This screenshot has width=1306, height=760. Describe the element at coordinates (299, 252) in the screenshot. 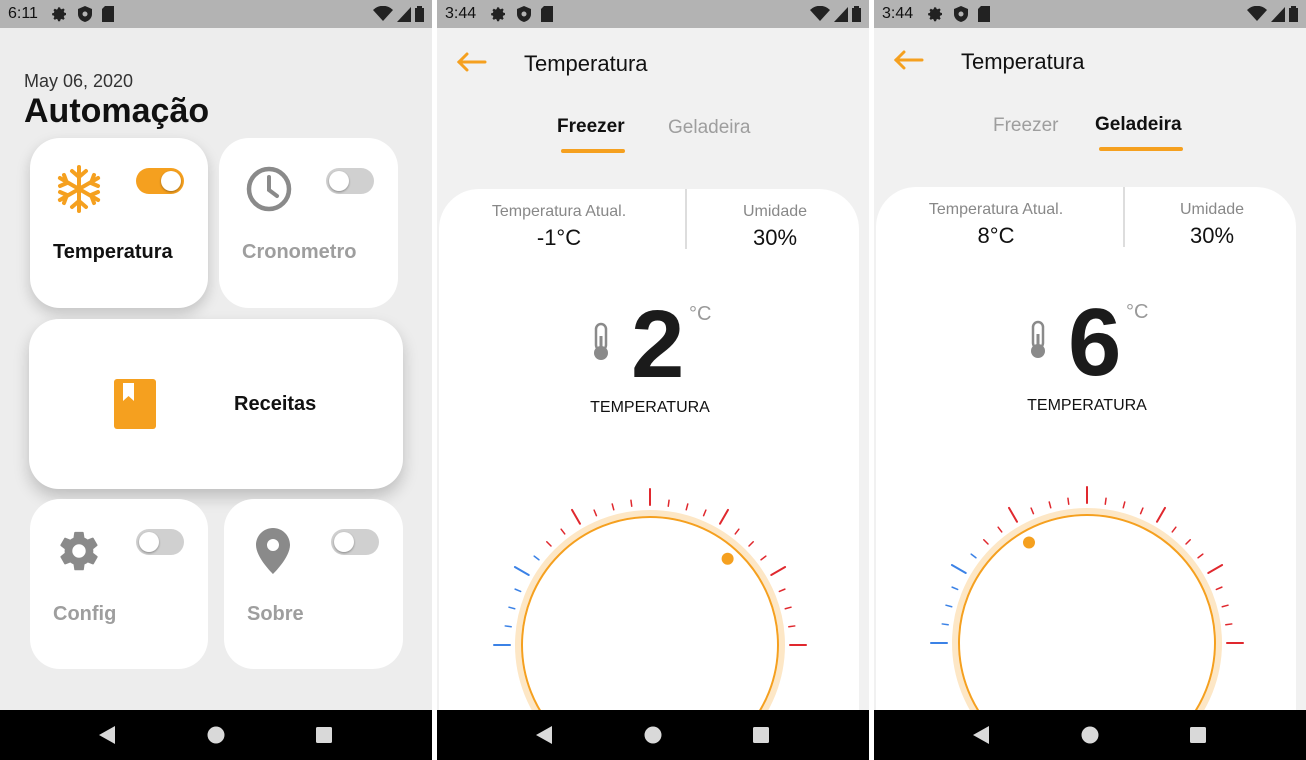

I see `cronometro-label: Cronometro` at that location.